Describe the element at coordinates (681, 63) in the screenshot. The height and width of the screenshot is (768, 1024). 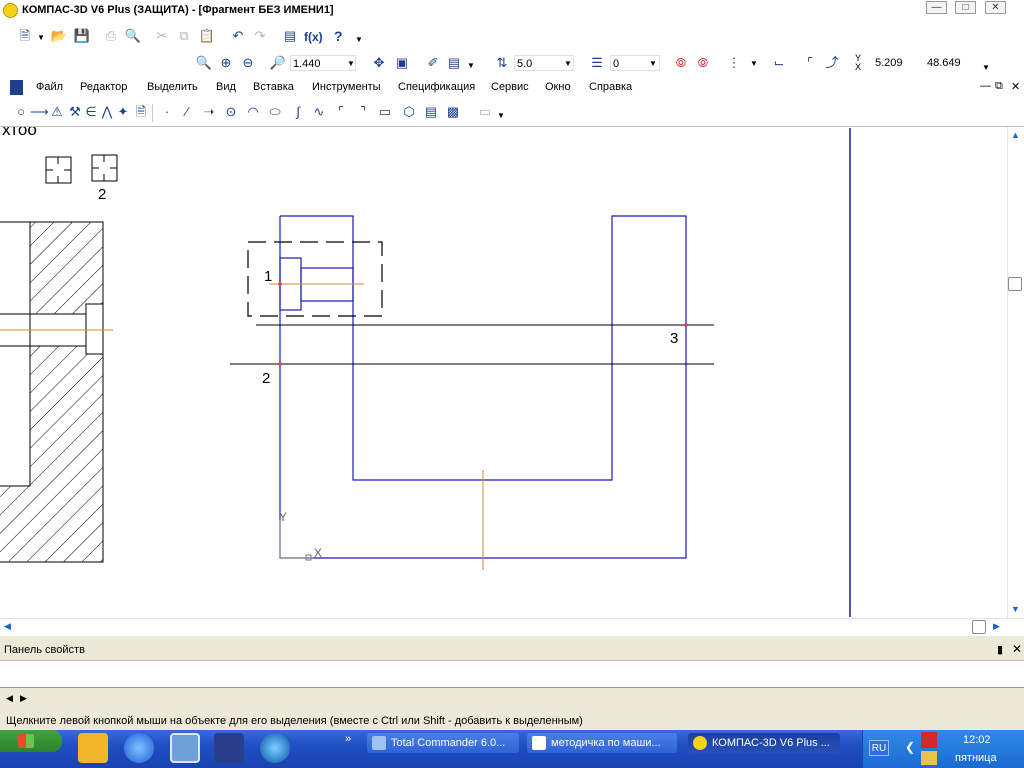
I see `snap-icon: ⦾` at that location.